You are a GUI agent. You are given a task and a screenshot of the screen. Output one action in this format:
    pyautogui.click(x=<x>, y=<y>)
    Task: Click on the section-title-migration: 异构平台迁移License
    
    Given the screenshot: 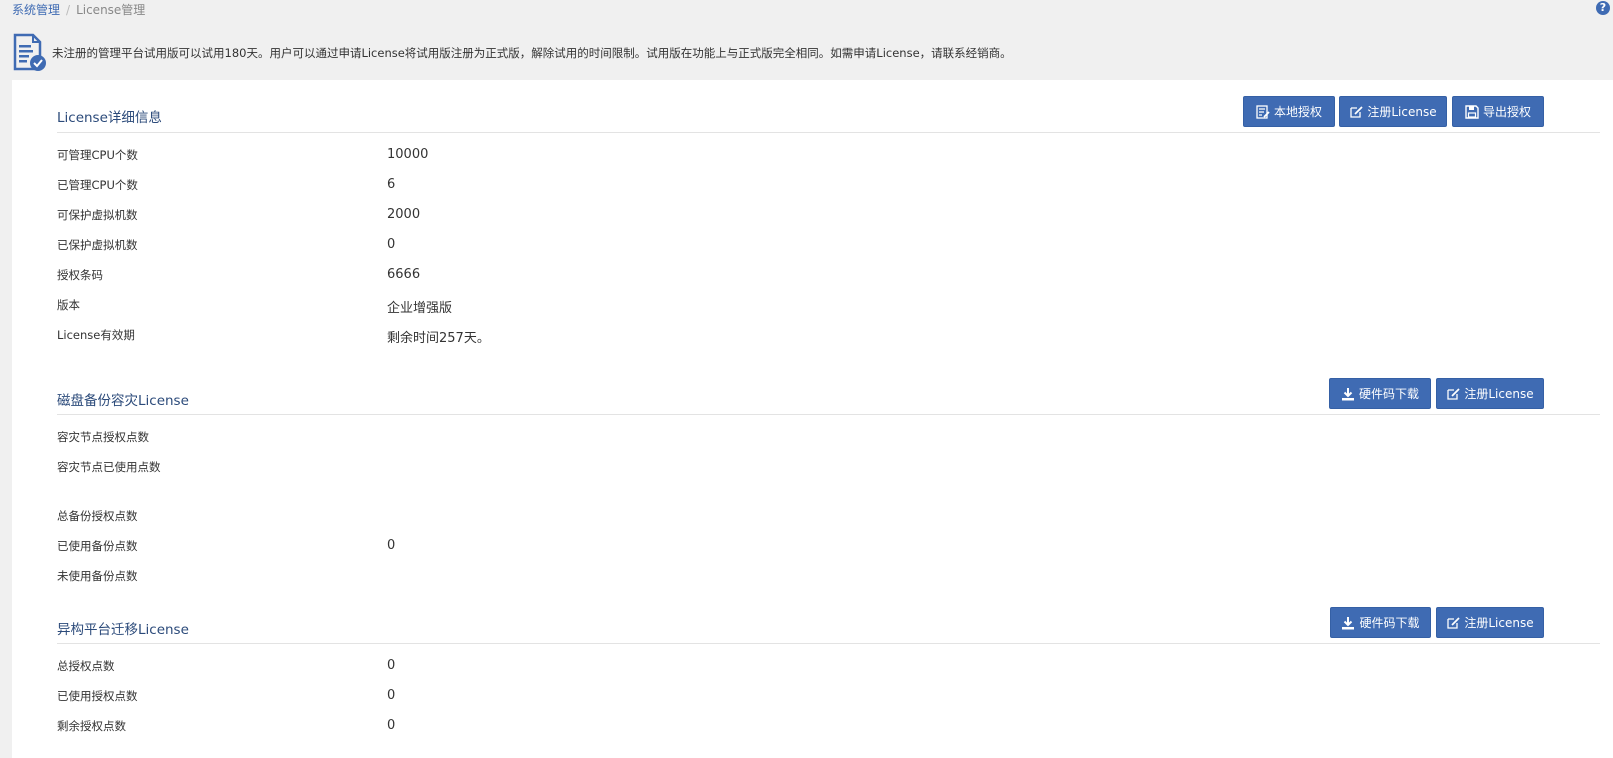 What is the action you would take?
    pyautogui.click(x=123, y=630)
    